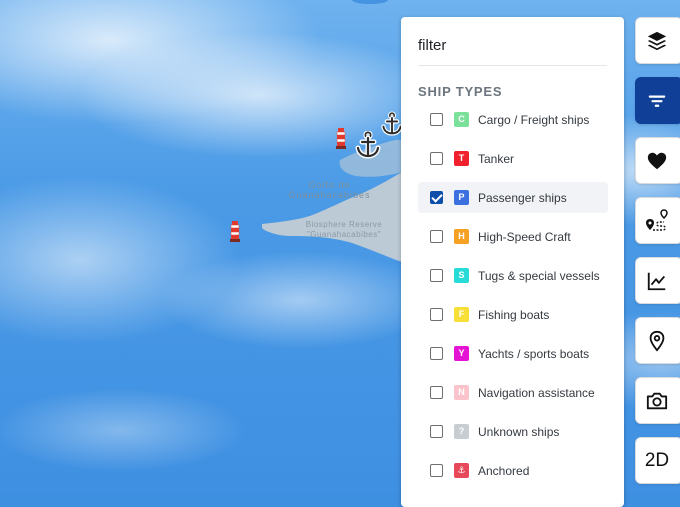  I want to click on ship-type-label: Anchored, so click(504, 470).